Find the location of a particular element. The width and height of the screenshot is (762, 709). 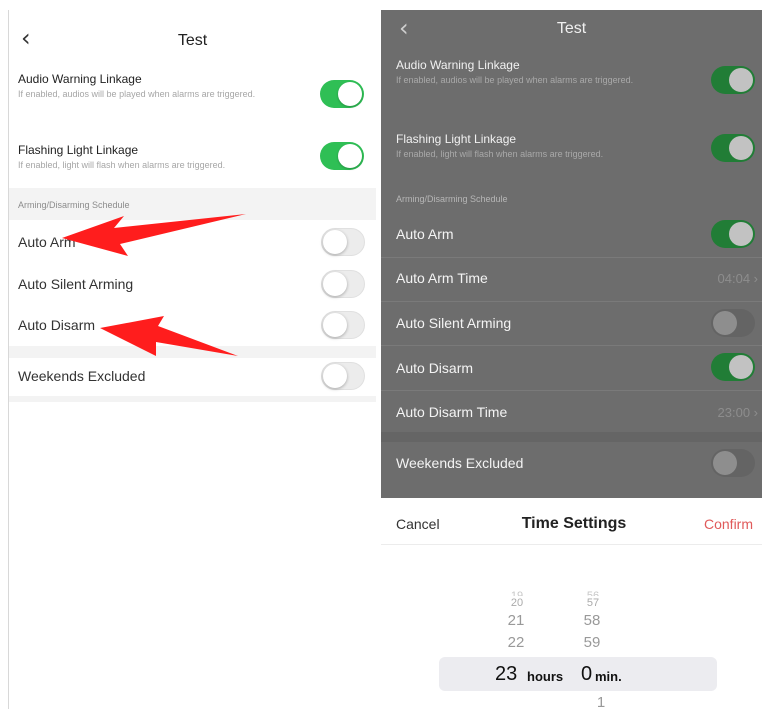

weekends-excluded-label: Weekends Excluded is located at coordinates (460, 463).